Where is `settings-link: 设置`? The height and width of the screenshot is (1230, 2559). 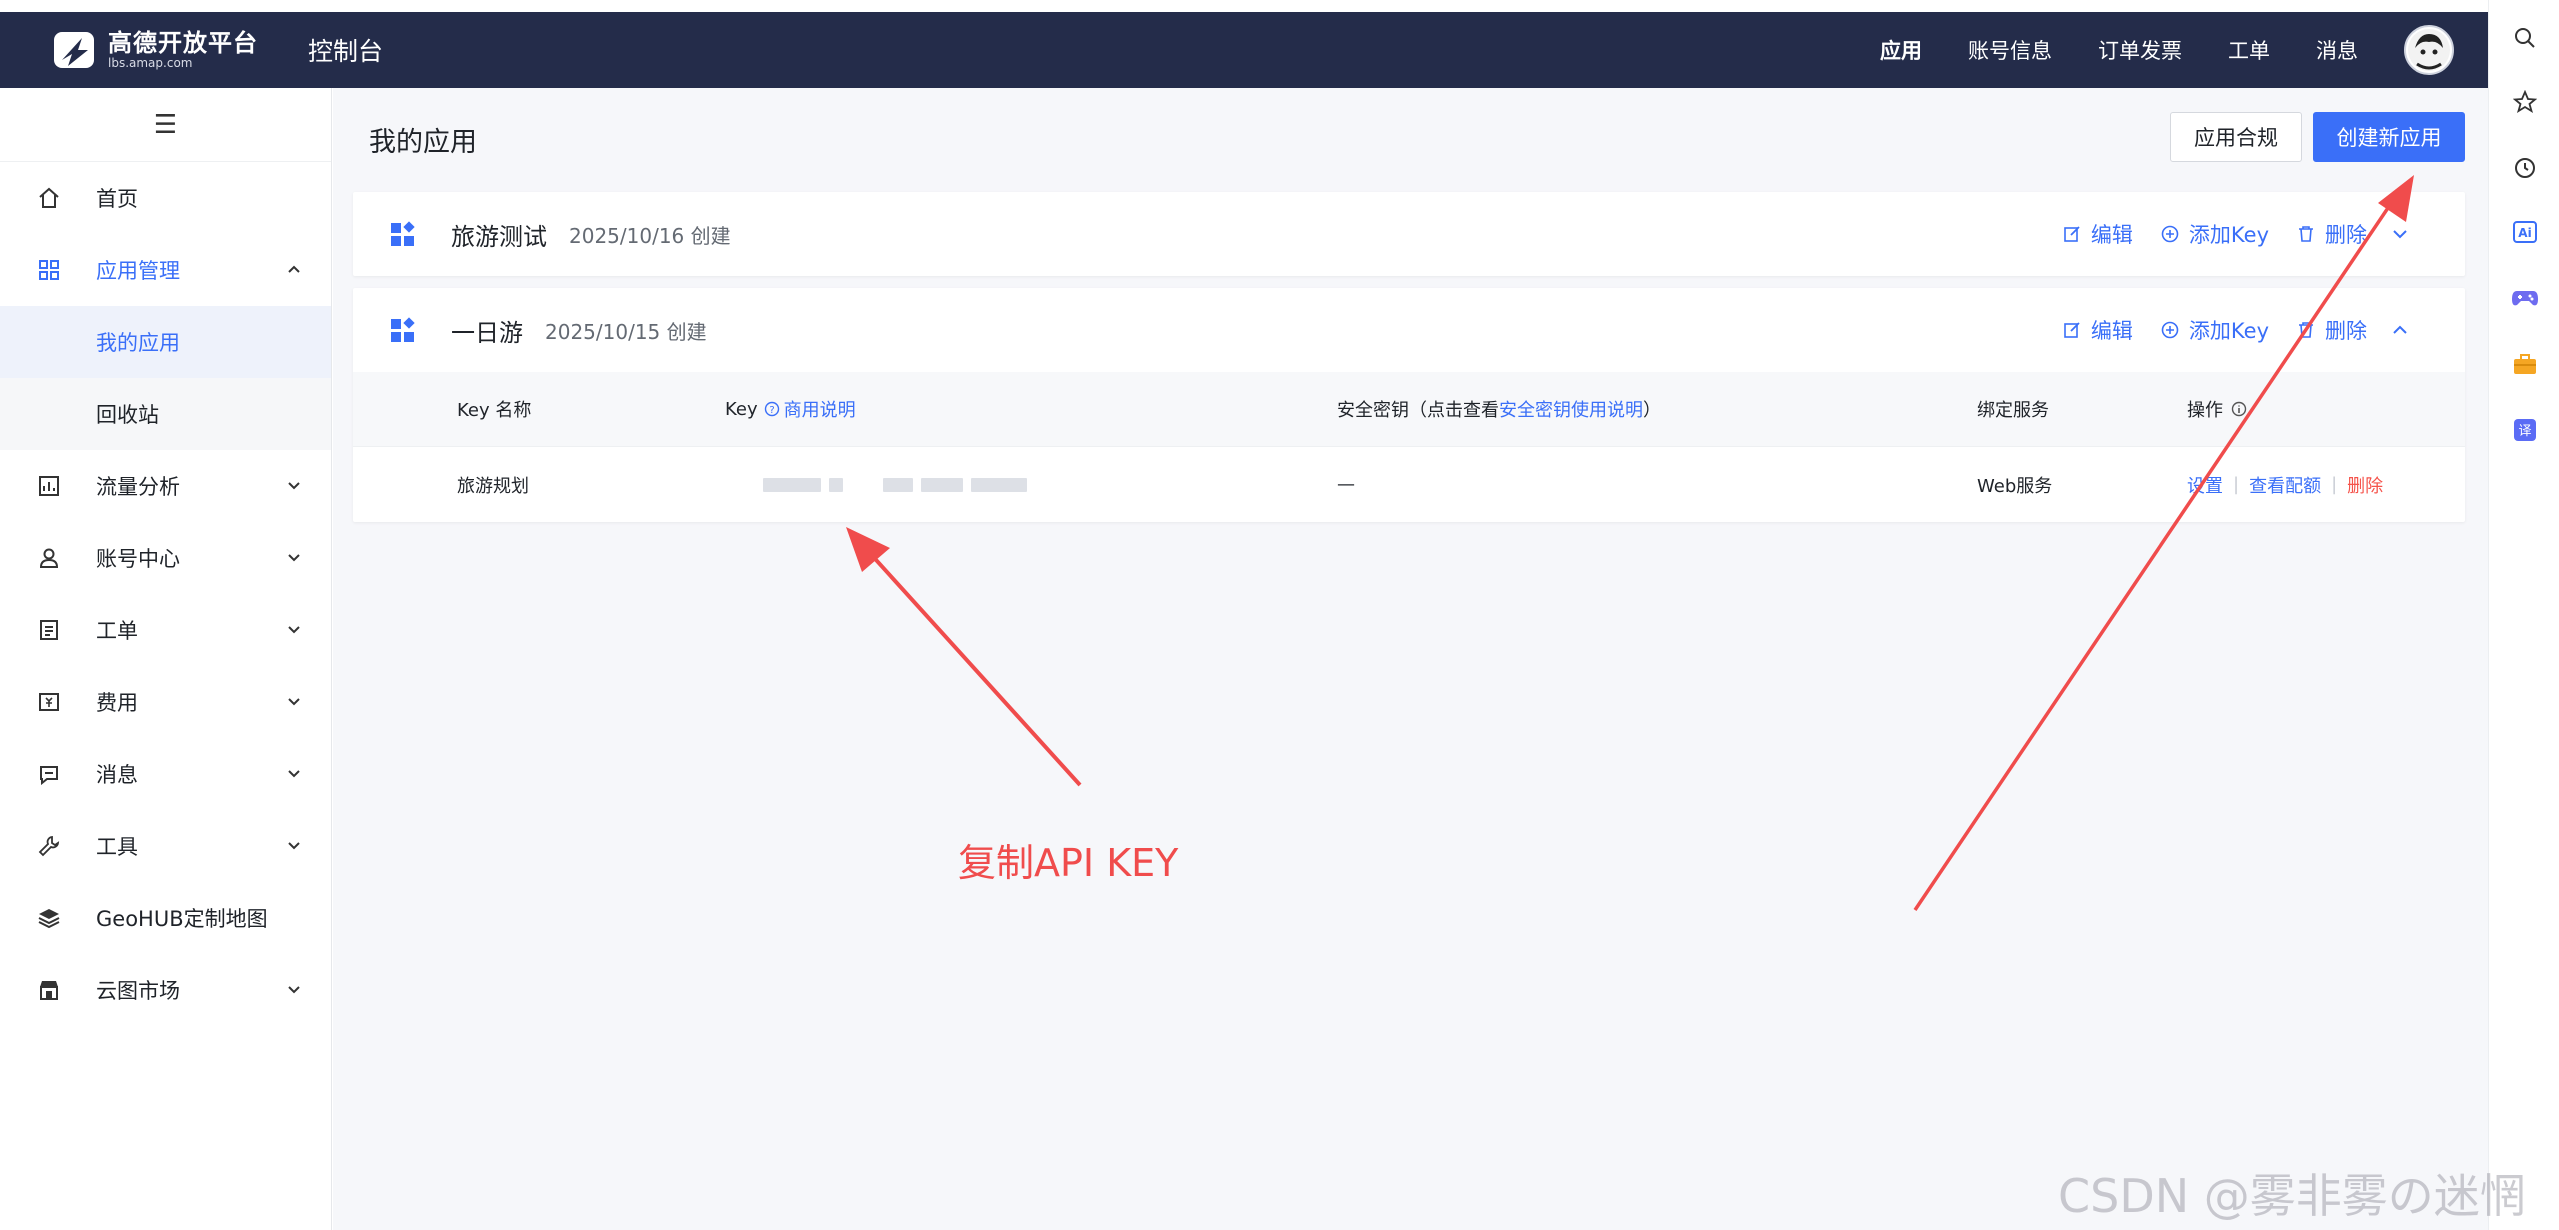 settings-link: 设置 is located at coordinates (2205, 485).